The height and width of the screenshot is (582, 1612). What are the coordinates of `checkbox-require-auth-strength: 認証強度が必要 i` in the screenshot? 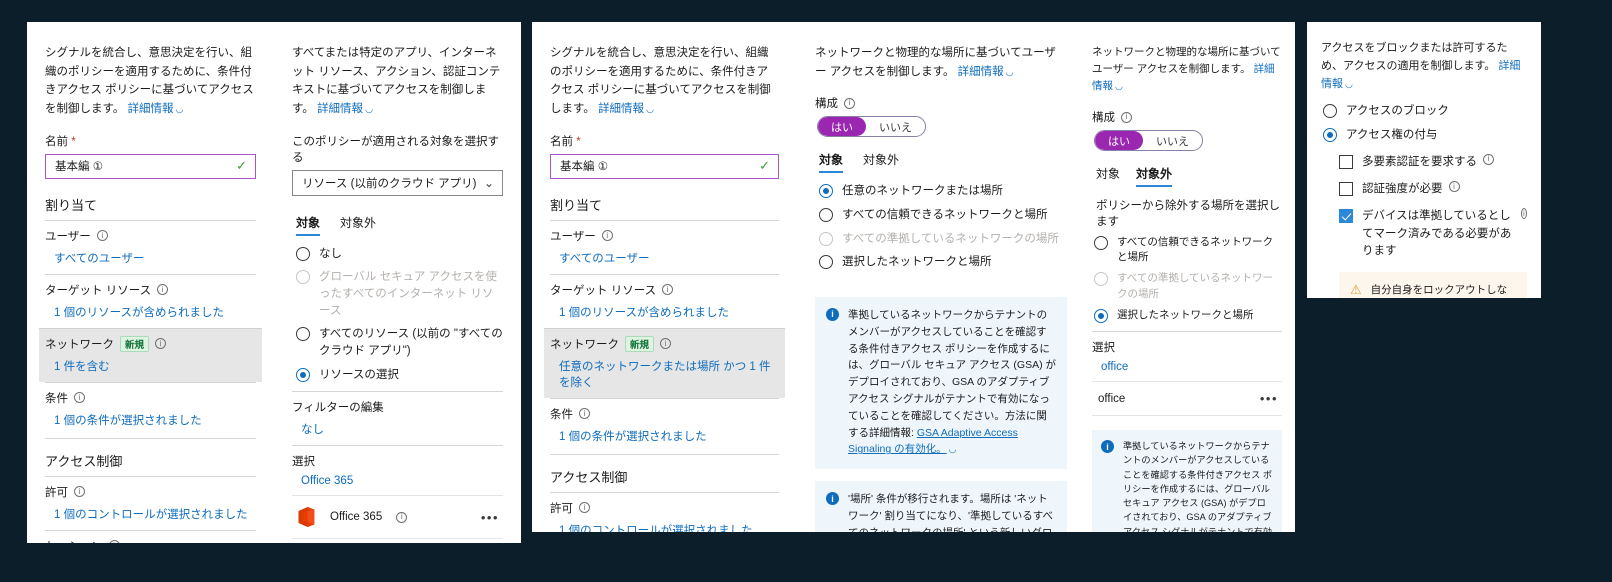 It's located at (1433, 189).